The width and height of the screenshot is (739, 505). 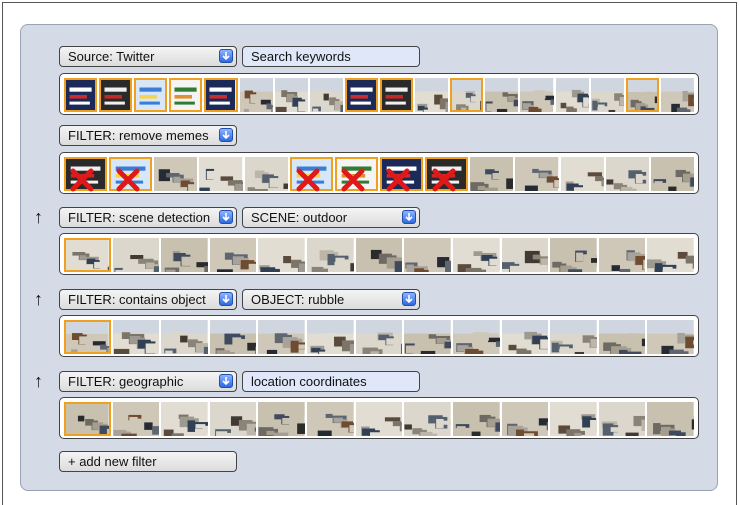 What do you see at coordinates (379, 173) in the screenshot?
I see `strip-meme-filter-results` at bounding box center [379, 173].